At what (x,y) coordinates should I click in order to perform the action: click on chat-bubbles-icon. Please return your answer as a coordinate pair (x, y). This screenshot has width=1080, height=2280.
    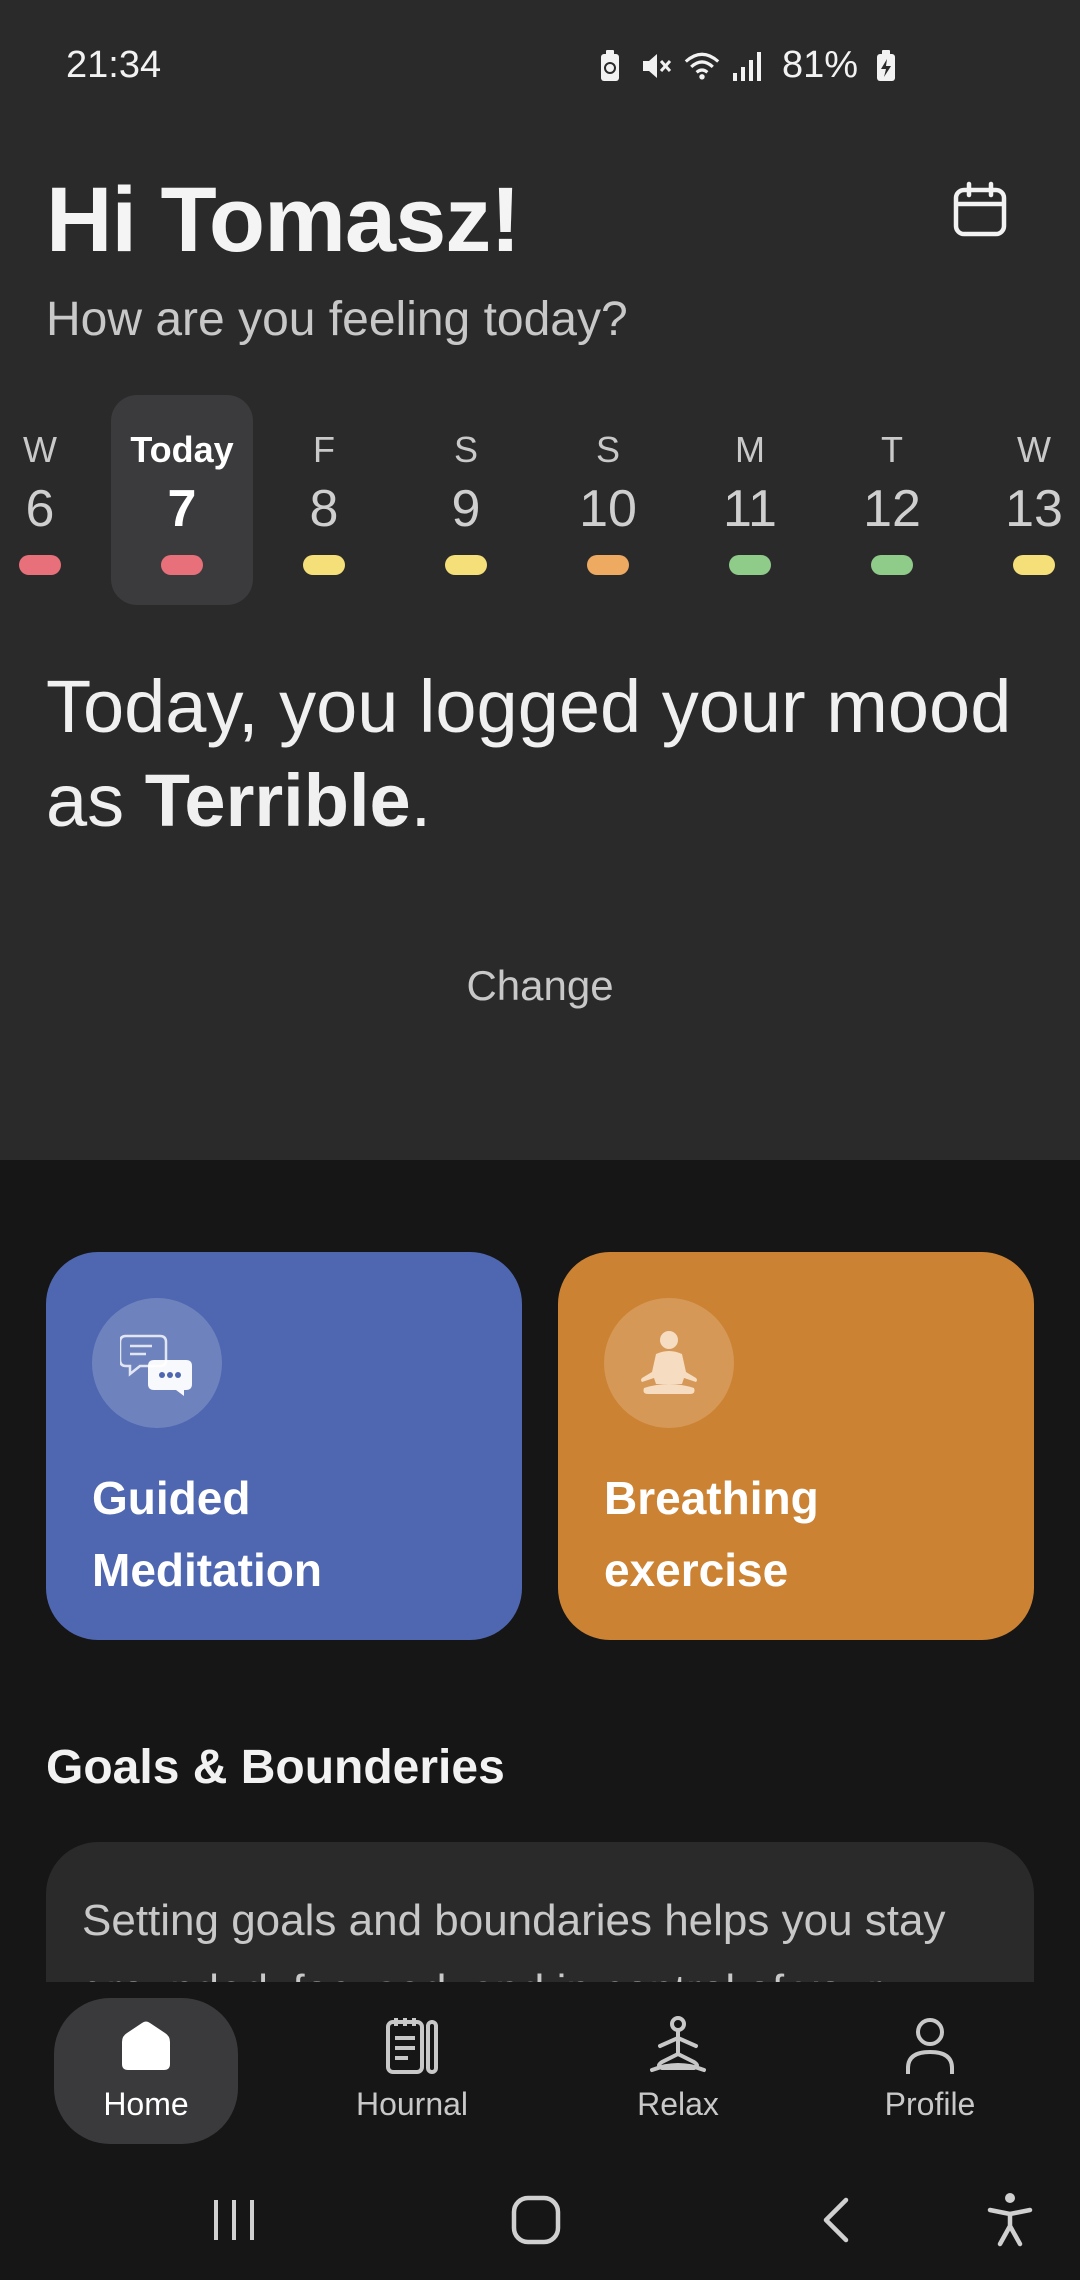
    Looking at the image, I should click on (156, 1365).